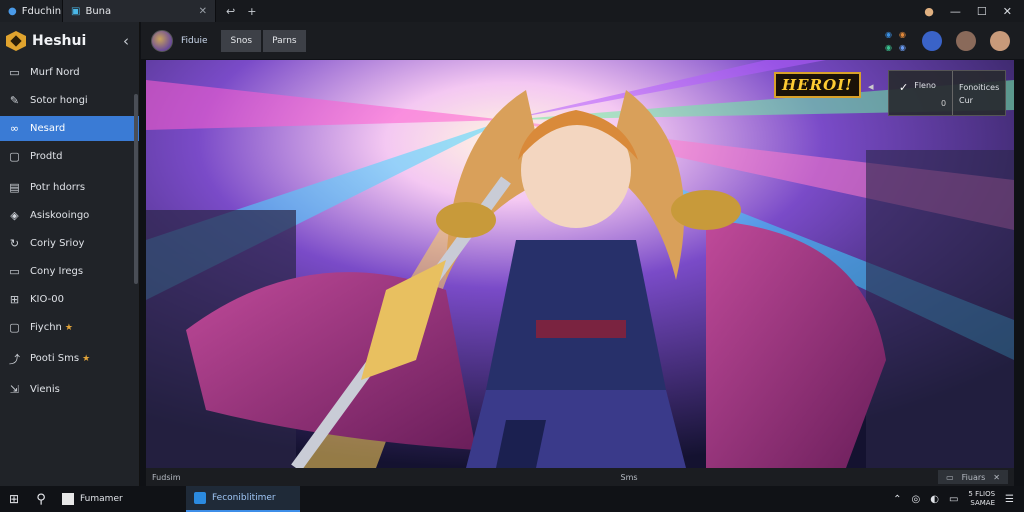 The image size is (1024, 512). Describe the element at coordinates (979, 87) in the screenshot. I see `overlay-right-line1: Fonoitices` at that location.